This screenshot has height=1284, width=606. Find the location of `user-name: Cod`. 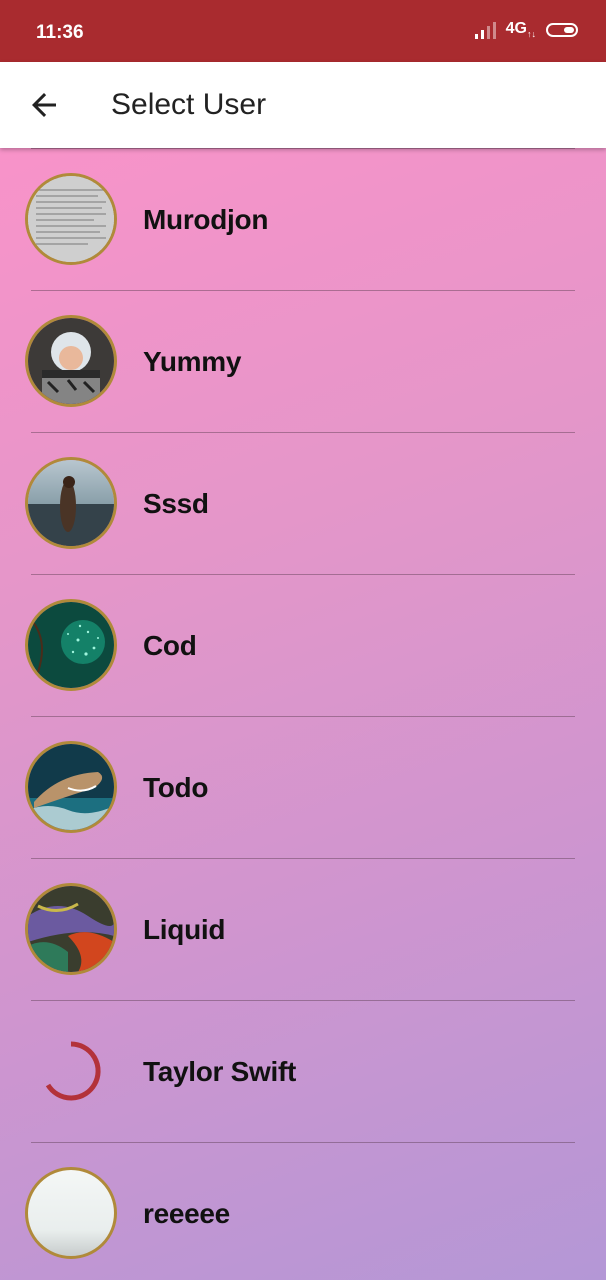

user-name: Cod is located at coordinates (170, 645).